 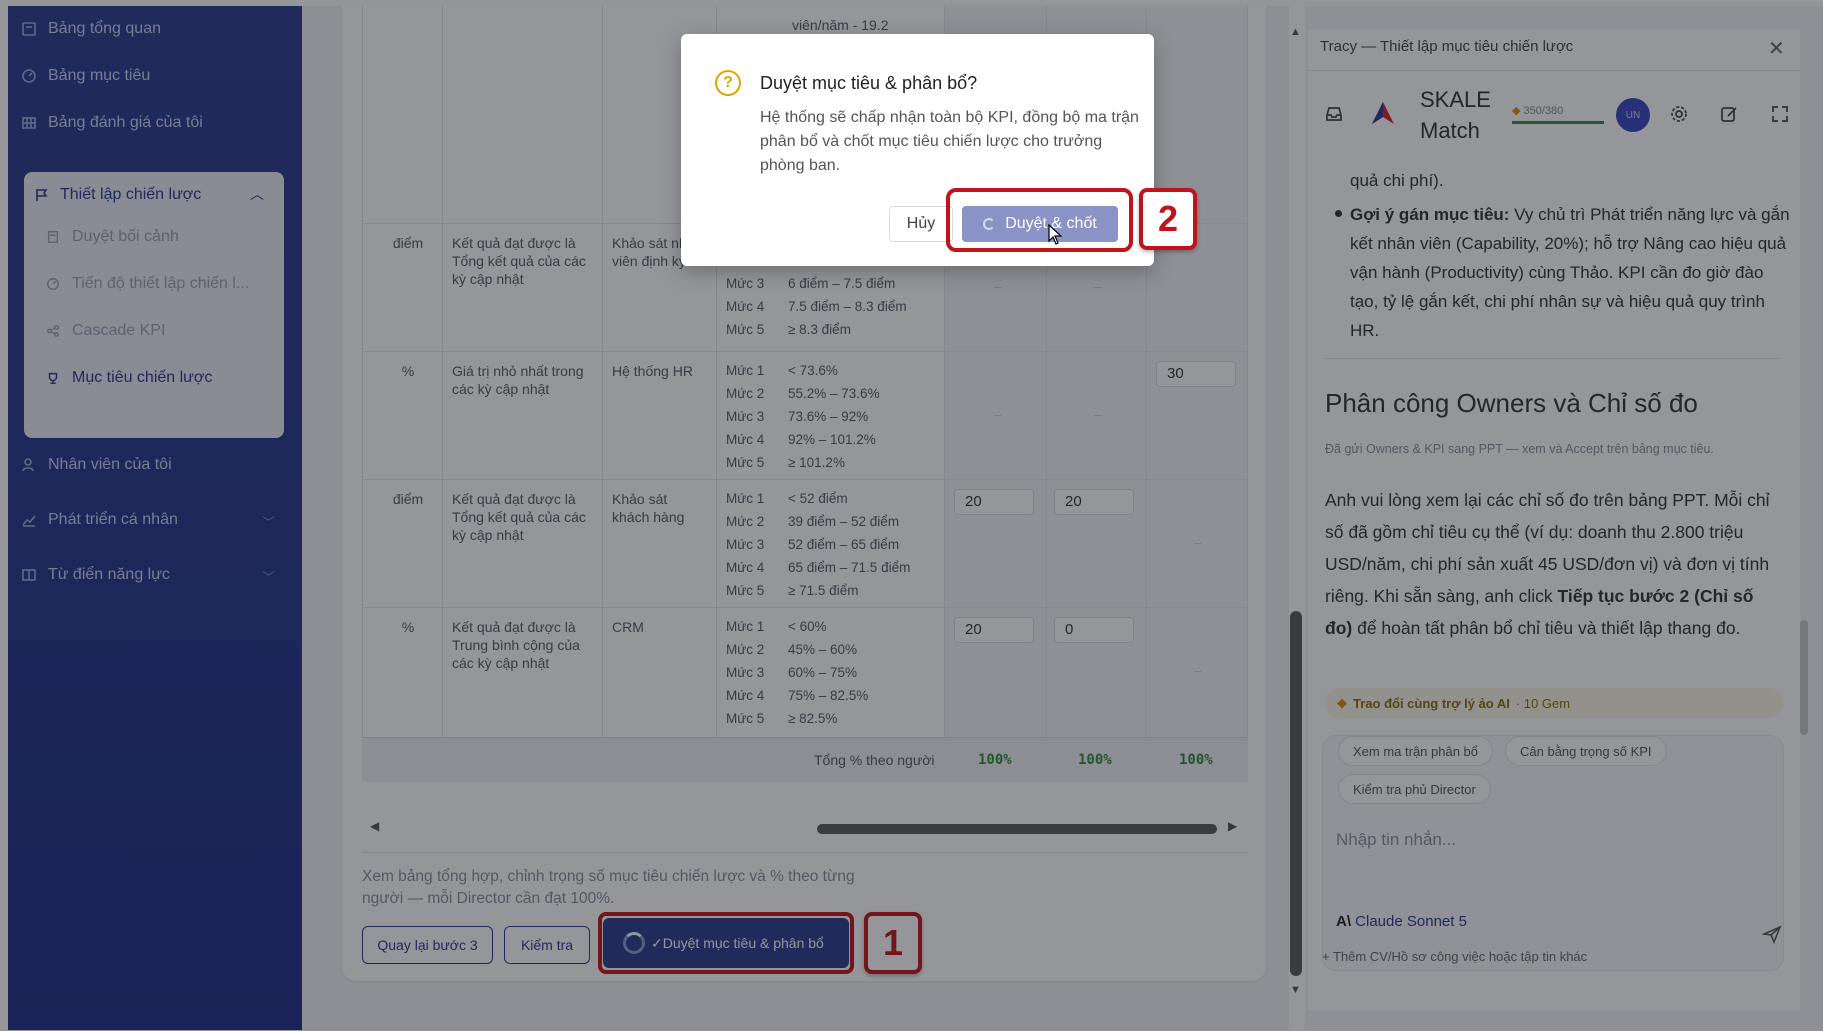 What do you see at coordinates (869, 83) in the screenshot?
I see `dialog-title: Duyệt mục tiêu & phân bổ?` at bounding box center [869, 83].